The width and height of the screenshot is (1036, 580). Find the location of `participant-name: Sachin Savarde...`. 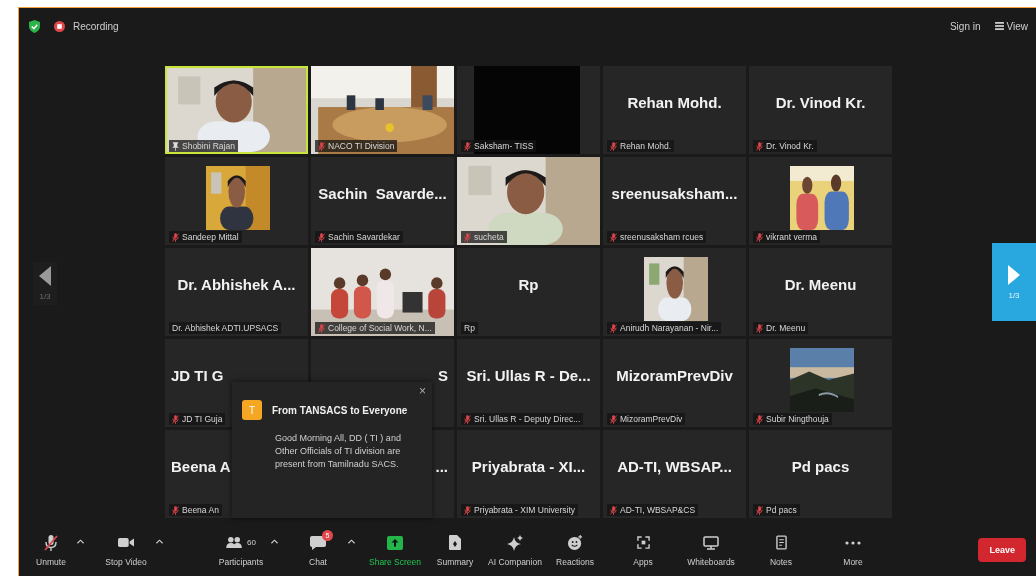

participant-name: Sachin Savarde... is located at coordinates (382, 193).